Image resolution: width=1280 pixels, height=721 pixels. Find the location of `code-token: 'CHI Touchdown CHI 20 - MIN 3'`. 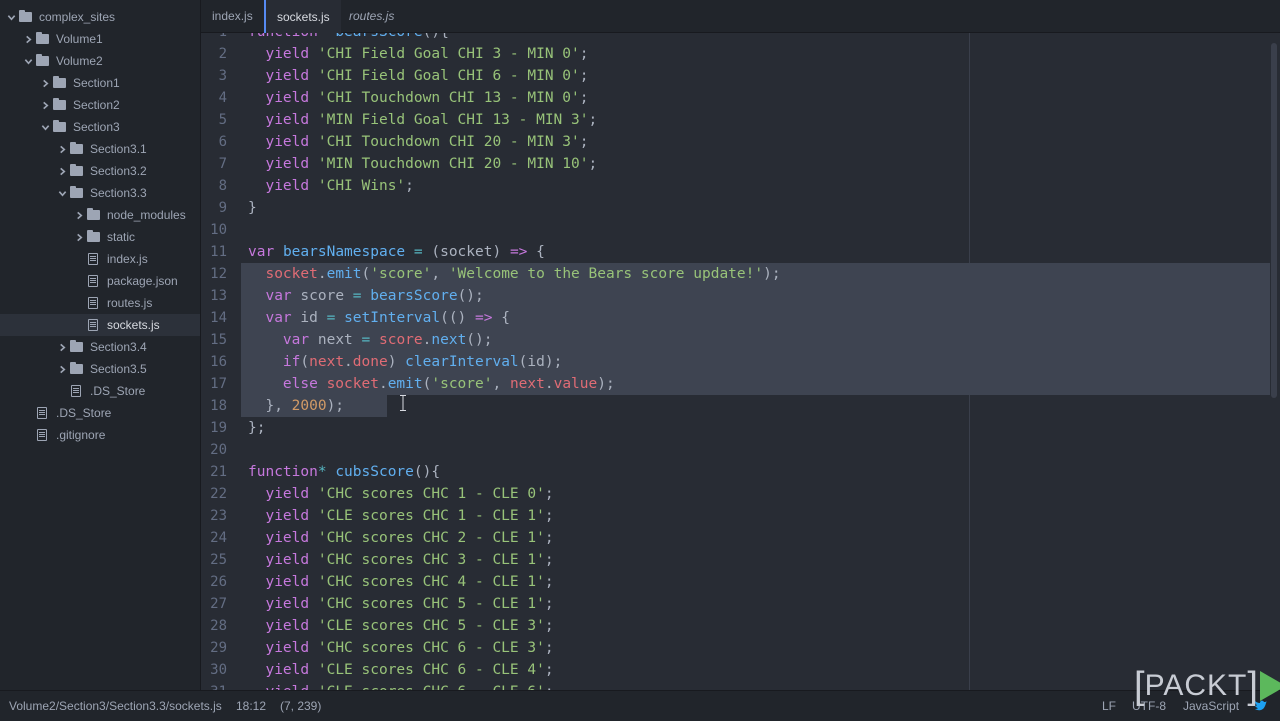

code-token: 'CHI Touchdown CHI 20 - MIN 3' is located at coordinates (448, 142).